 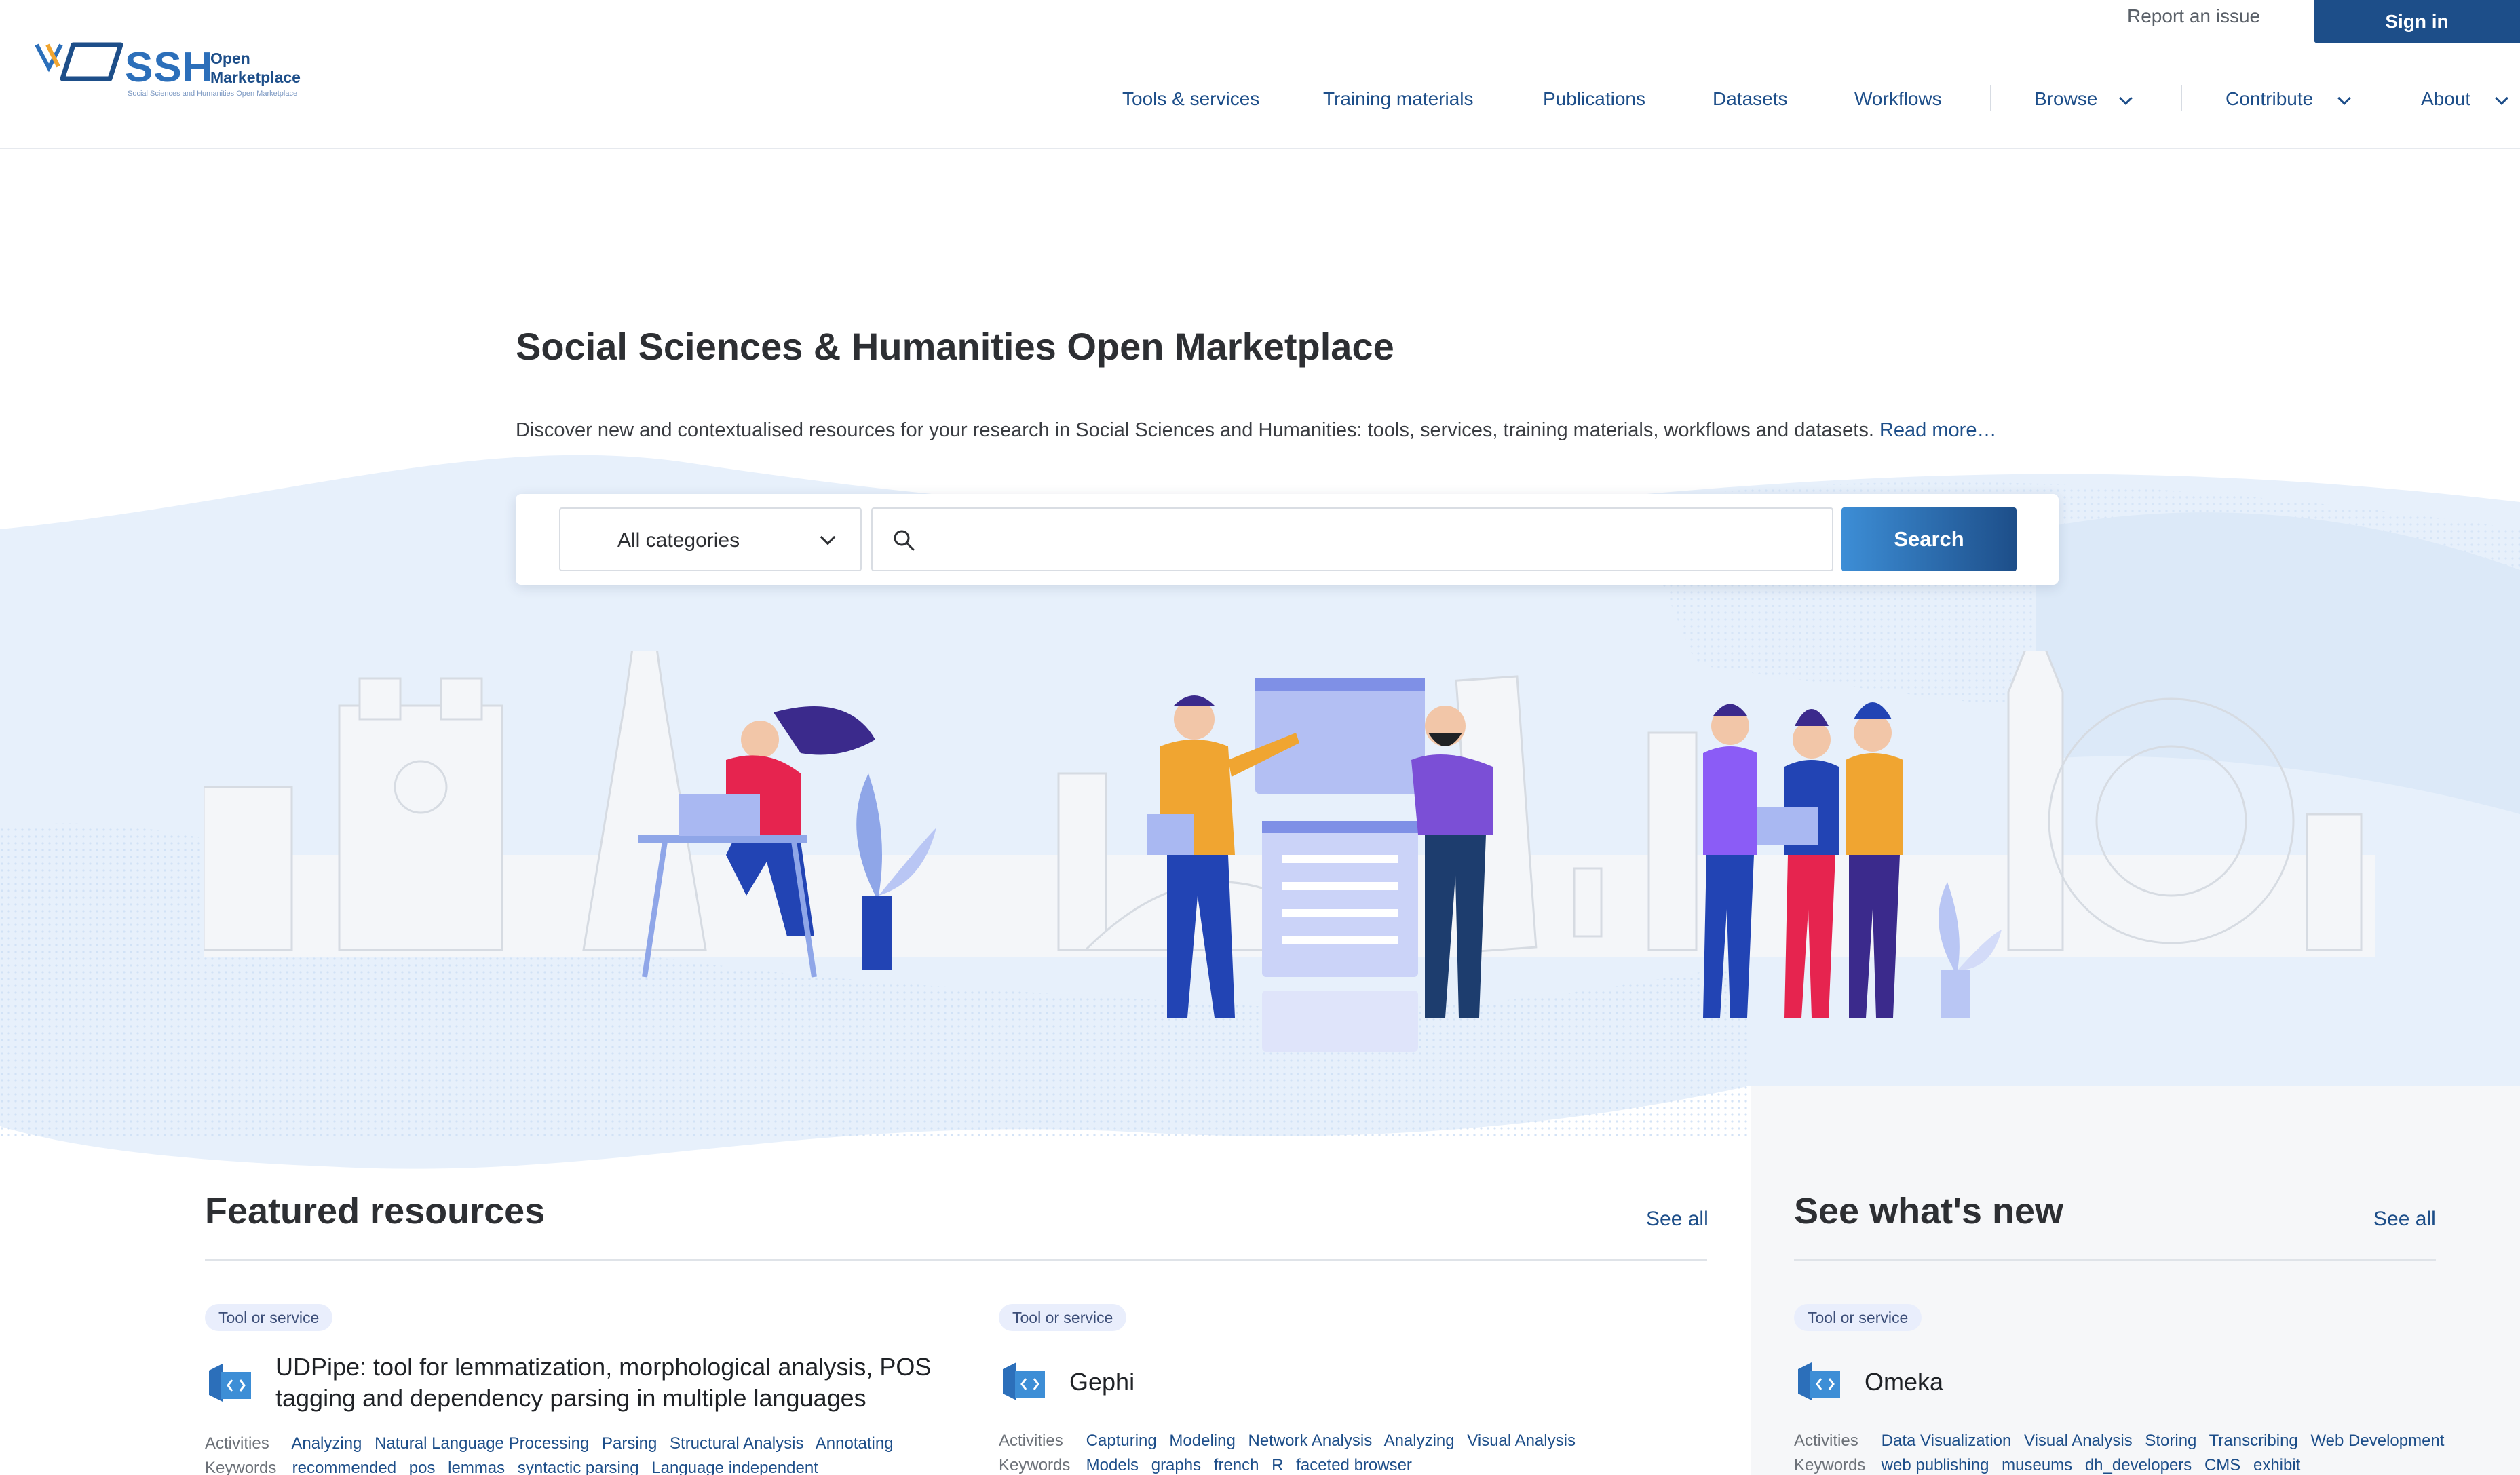 What do you see at coordinates (169, 68) in the screenshot?
I see `logo-ssh-text: SSH` at bounding box center [169, 68].